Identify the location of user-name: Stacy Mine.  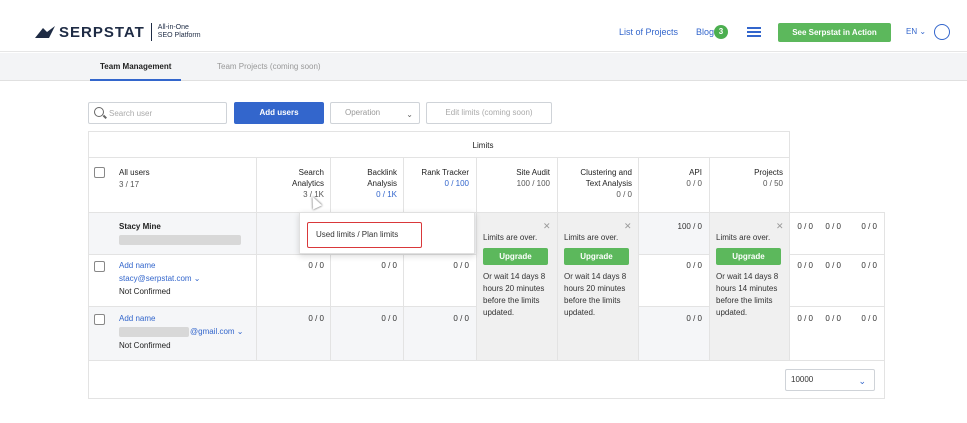
(140, 226).